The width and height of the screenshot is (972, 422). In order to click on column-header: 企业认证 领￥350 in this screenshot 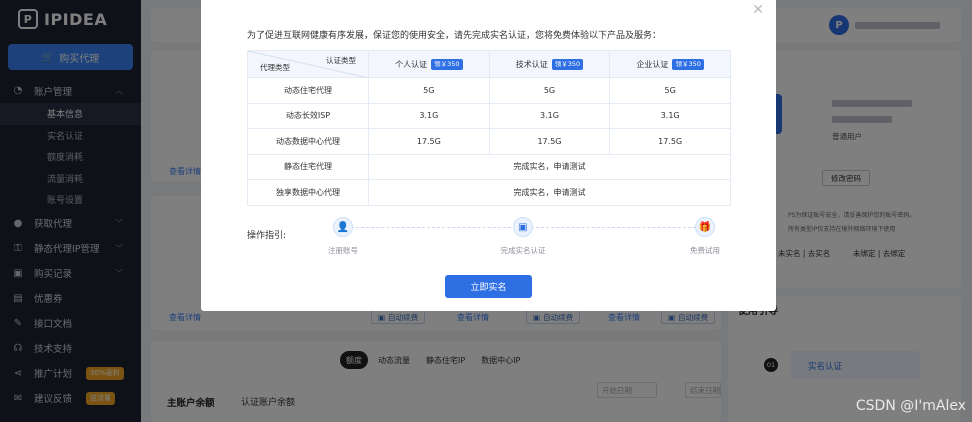, I will do `click(670, 64)`.